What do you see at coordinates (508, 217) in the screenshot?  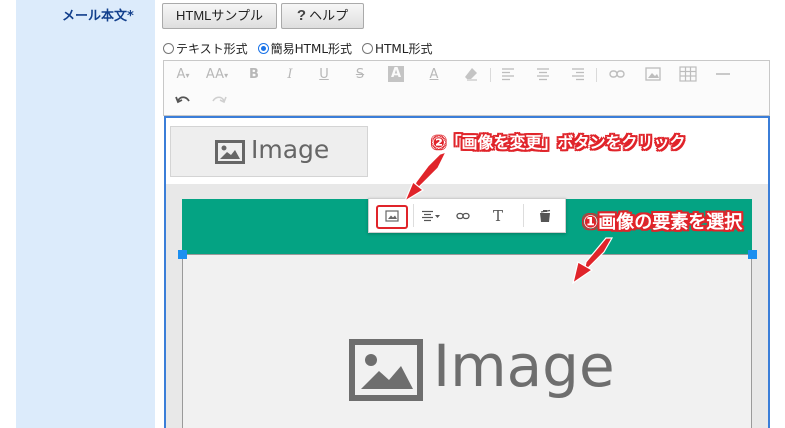 I see `annotation-arrows` at bounding box center [508, 217].